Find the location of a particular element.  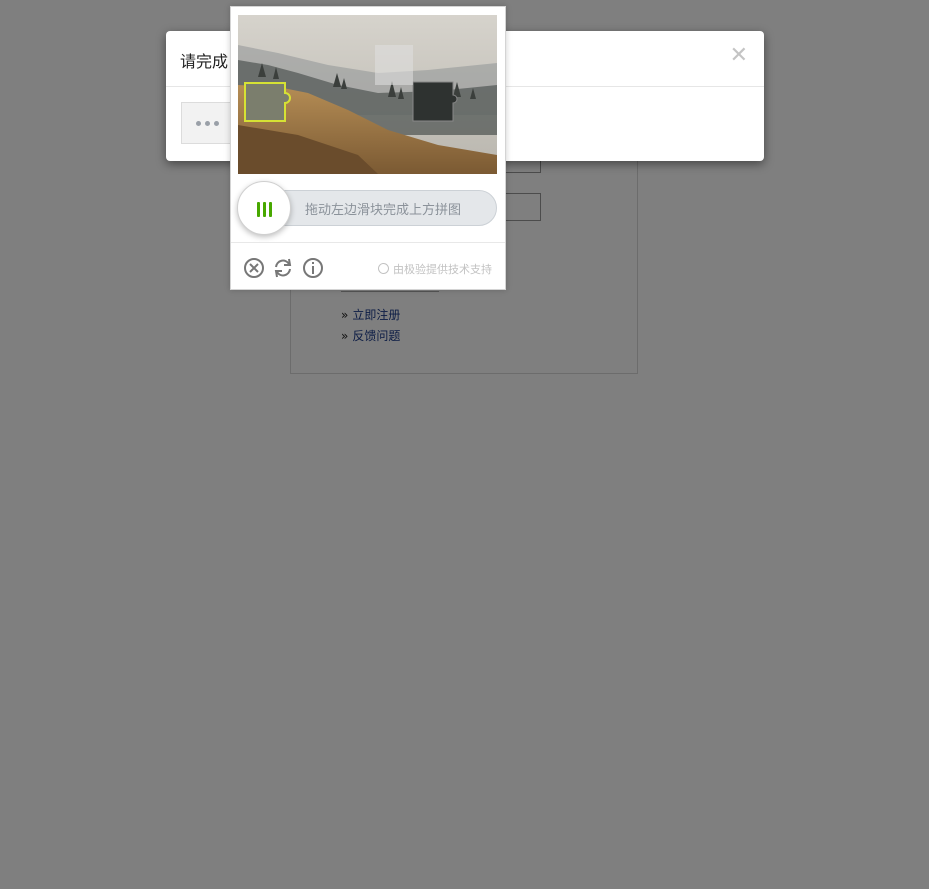

close-circle-icon is located at coordinates (254, 268).